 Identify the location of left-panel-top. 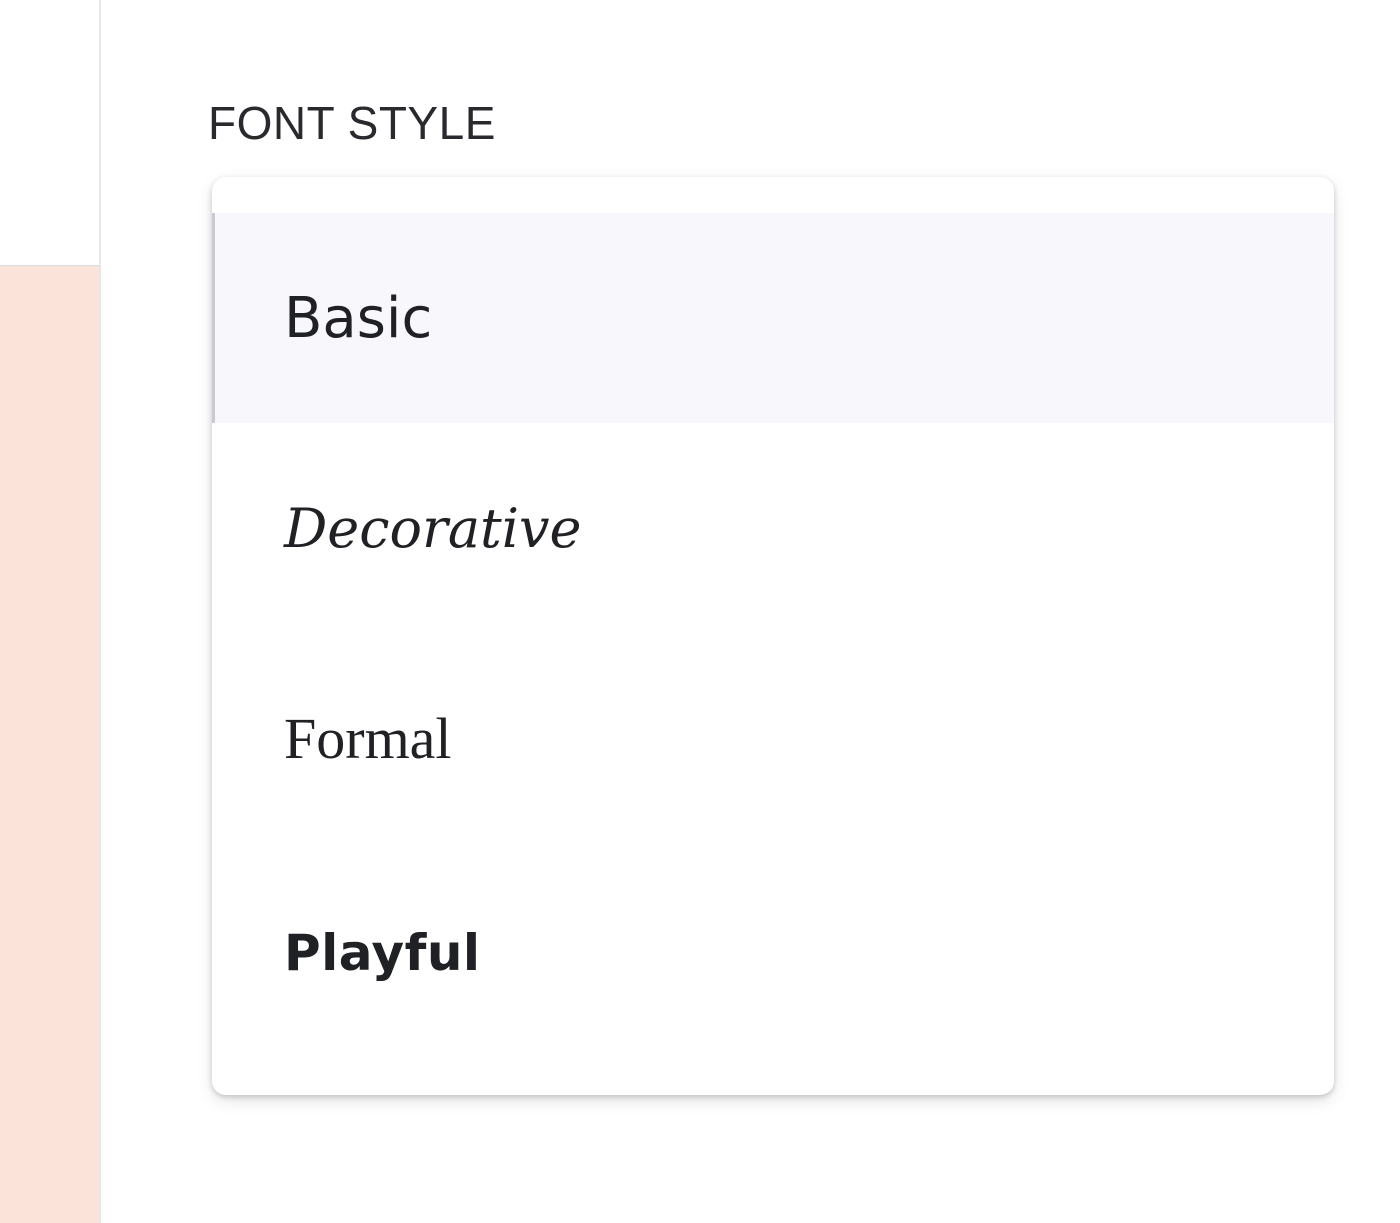
(50, 133).